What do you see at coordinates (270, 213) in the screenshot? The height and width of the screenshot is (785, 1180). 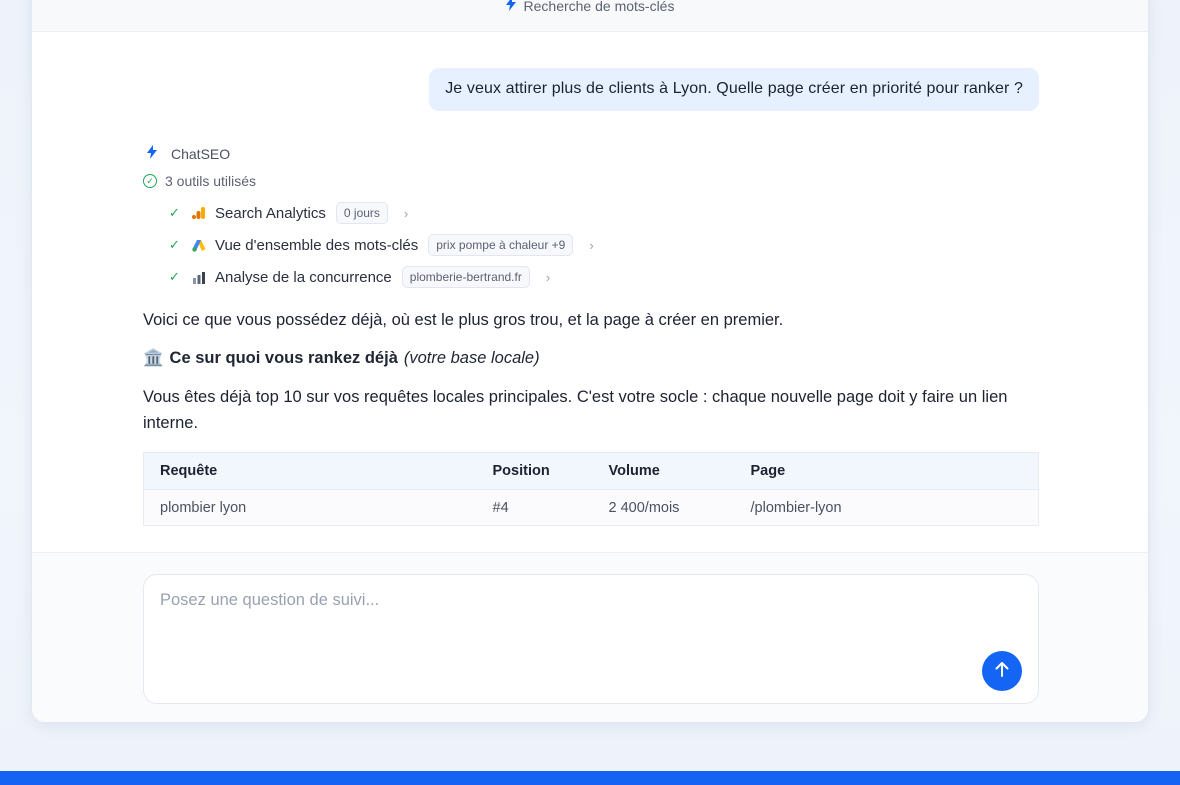 I see `tool-label: Search Analytics` at bounding box center [270, 213].